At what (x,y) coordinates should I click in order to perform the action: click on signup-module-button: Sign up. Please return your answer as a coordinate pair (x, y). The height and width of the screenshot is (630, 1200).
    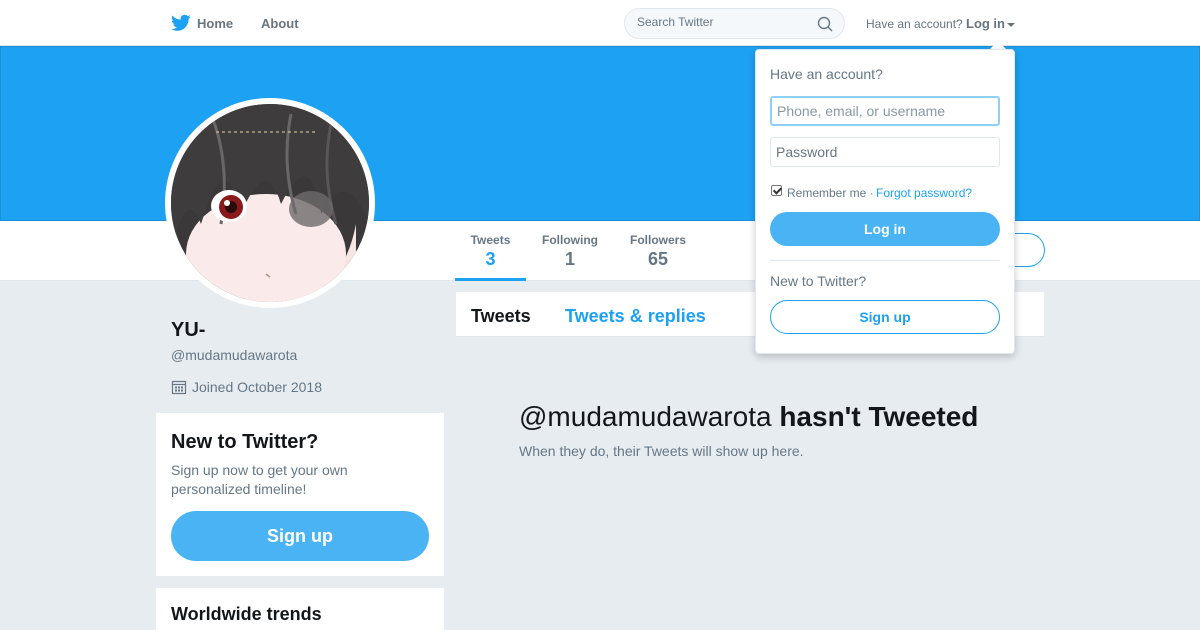
    Looking at the image, I should click on (300, 536).